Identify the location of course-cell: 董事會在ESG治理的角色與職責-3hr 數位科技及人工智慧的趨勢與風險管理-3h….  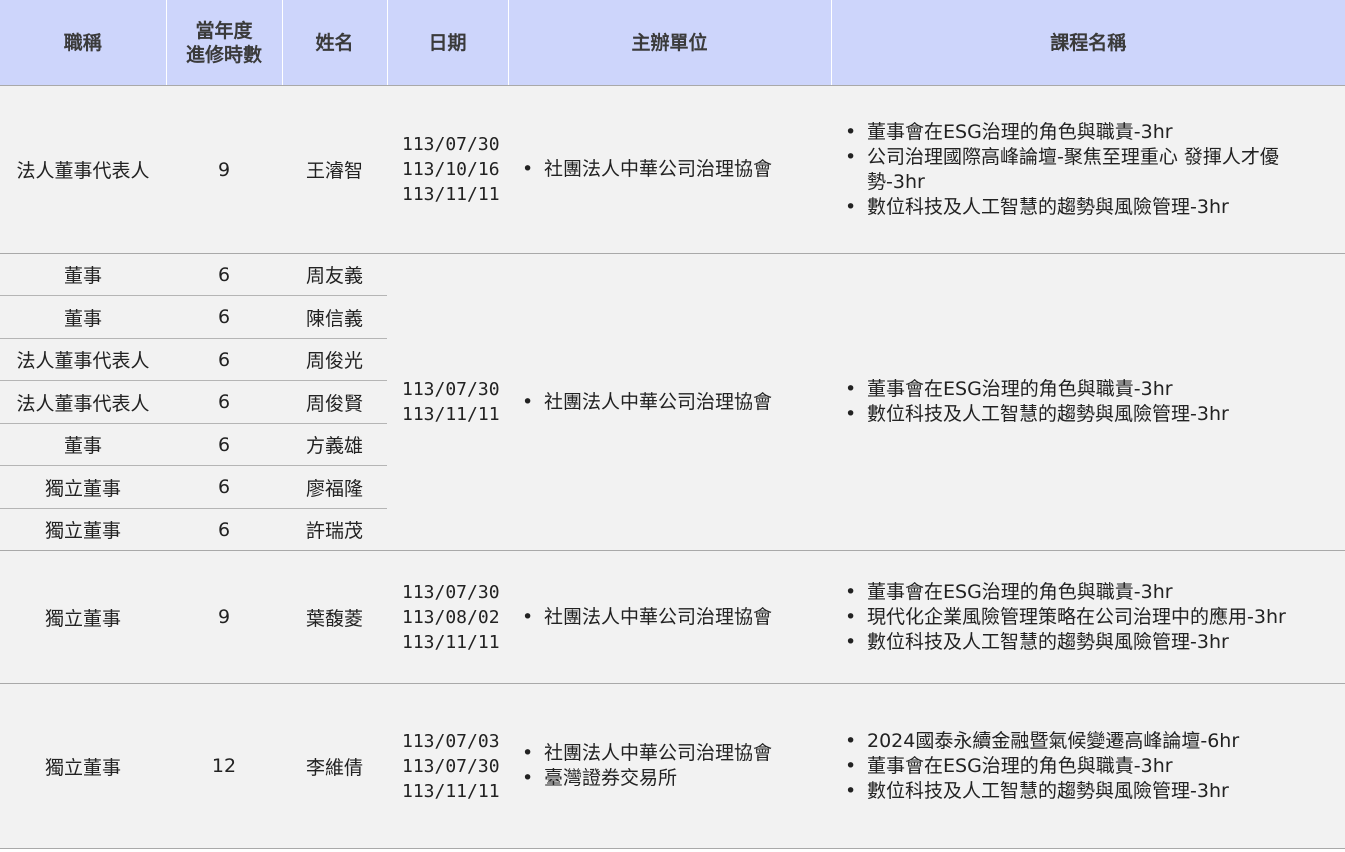
(1088, 402).